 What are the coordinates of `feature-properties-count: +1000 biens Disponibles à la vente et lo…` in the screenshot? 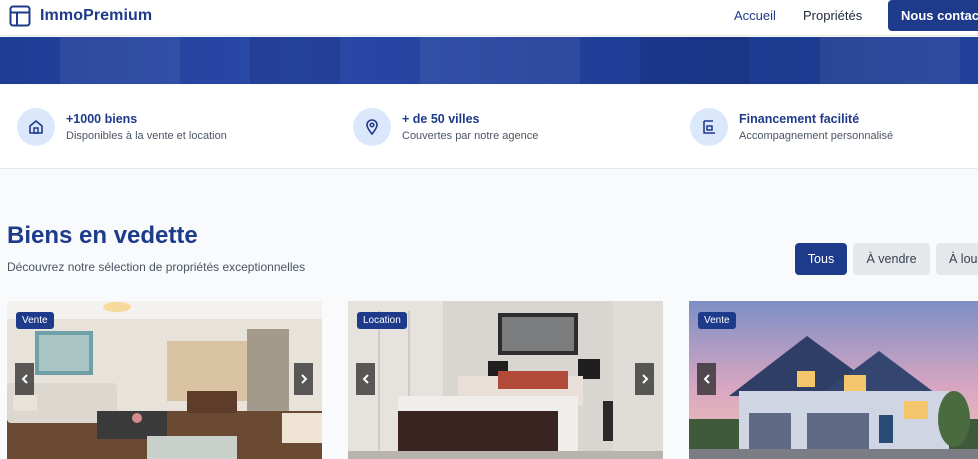 It's located at (122, 127).